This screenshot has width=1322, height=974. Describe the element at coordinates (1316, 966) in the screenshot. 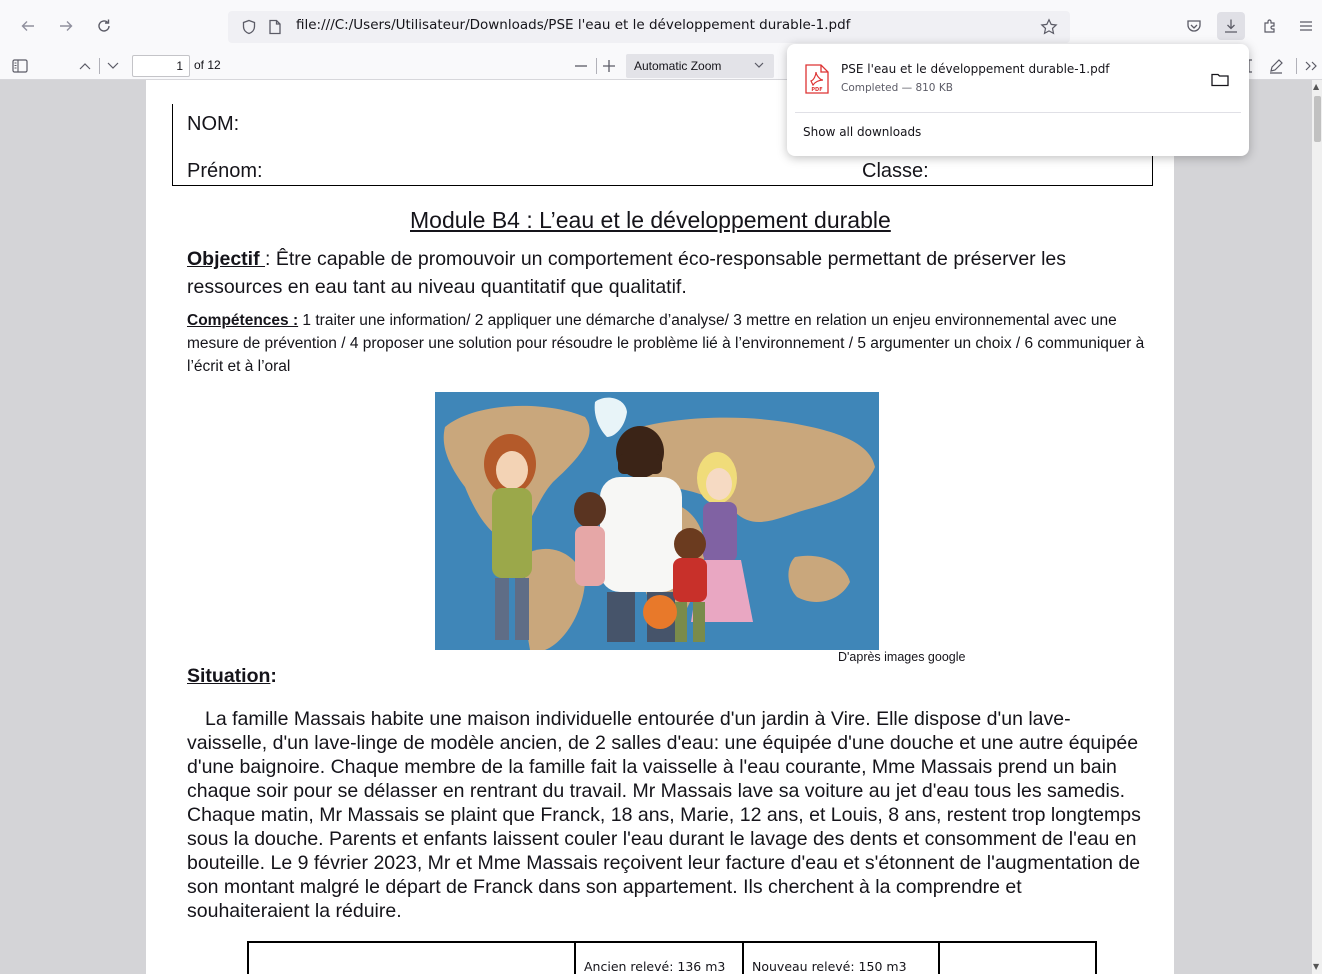

I see `scroll-down-arrow-icon: ▼` at that location.